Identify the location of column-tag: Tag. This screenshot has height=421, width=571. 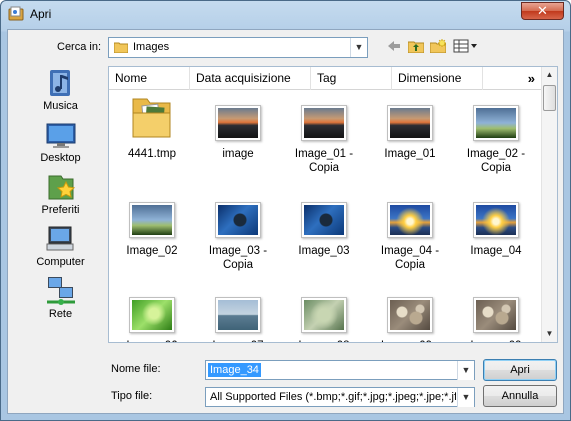
(351, 78).